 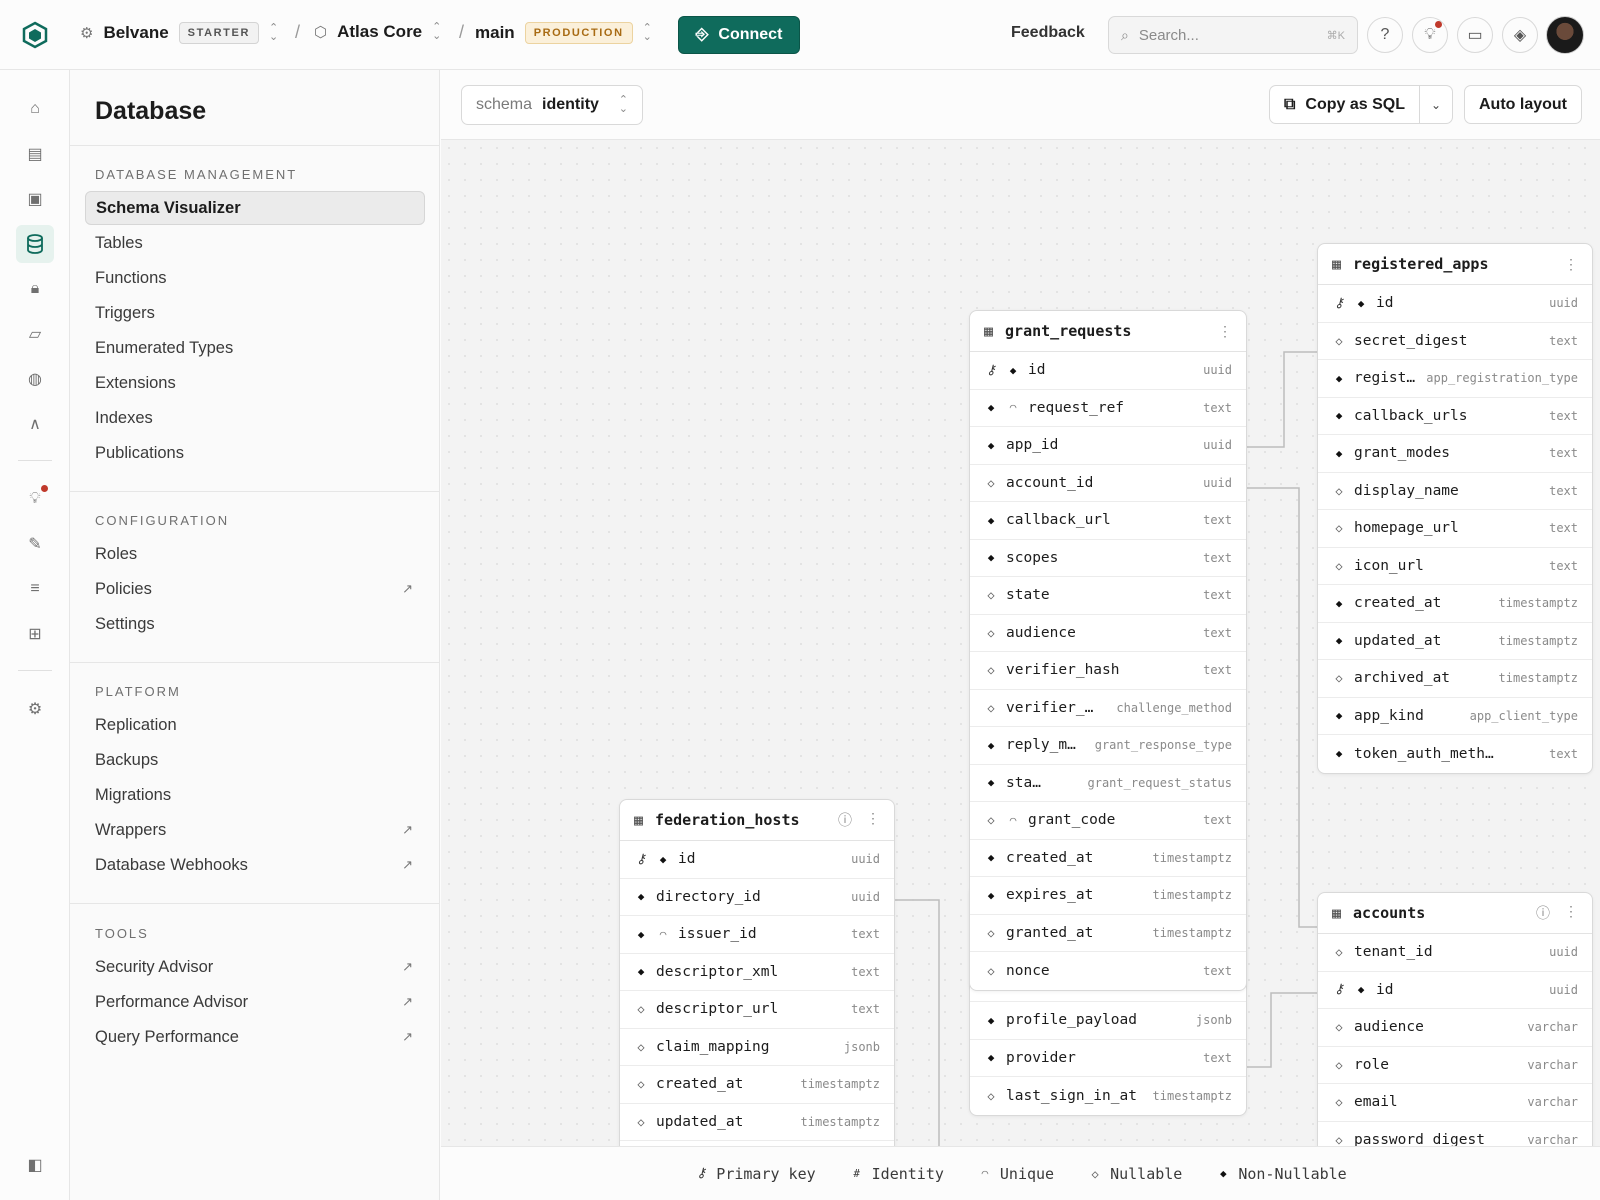 What do you see at coordinates (35, 499) in the screenshot?
I see `advisors-icon: 💡︎` at bounding box center [35, 499].